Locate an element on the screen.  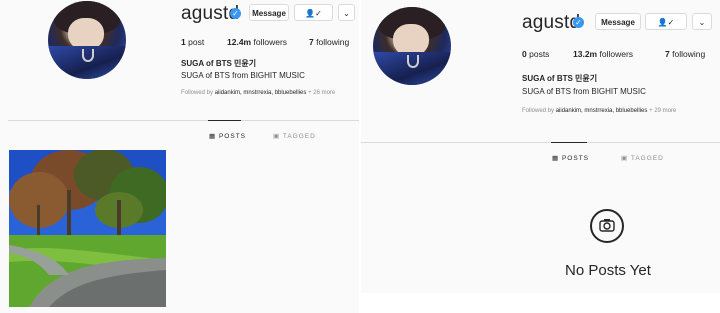
followers-count: 13.2m followers is located at coordinates (603, 54).